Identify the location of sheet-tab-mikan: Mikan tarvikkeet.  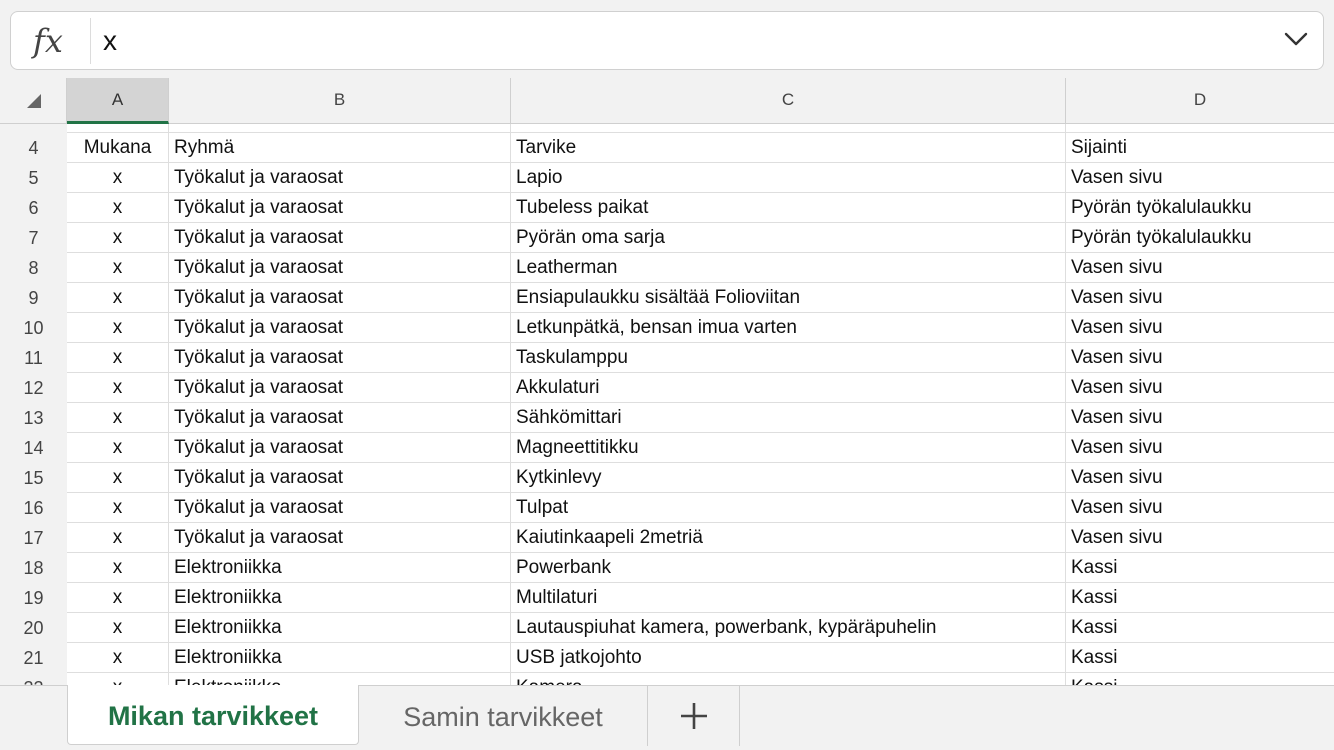
(213, 715).